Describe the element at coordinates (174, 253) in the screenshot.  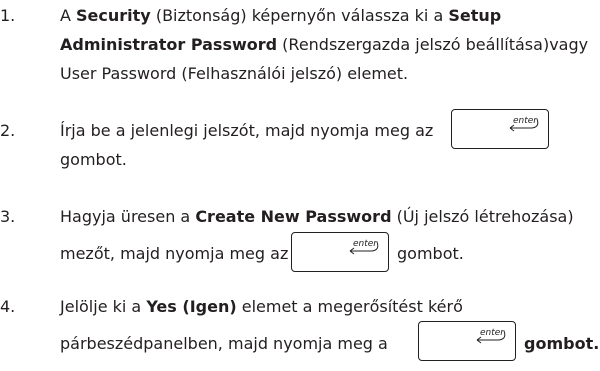
I see `step-text-line: mezőt, majd nyomja meg az` at that location.